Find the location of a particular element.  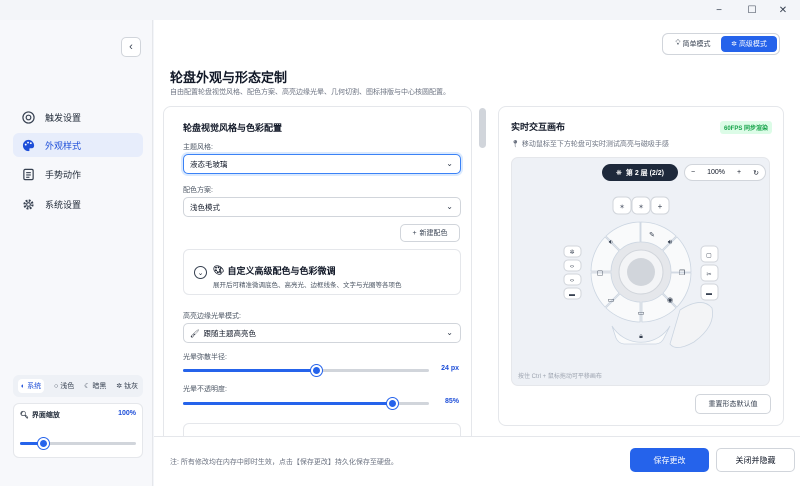

close-window-button: ✕ is located at coordinates (783, 10).